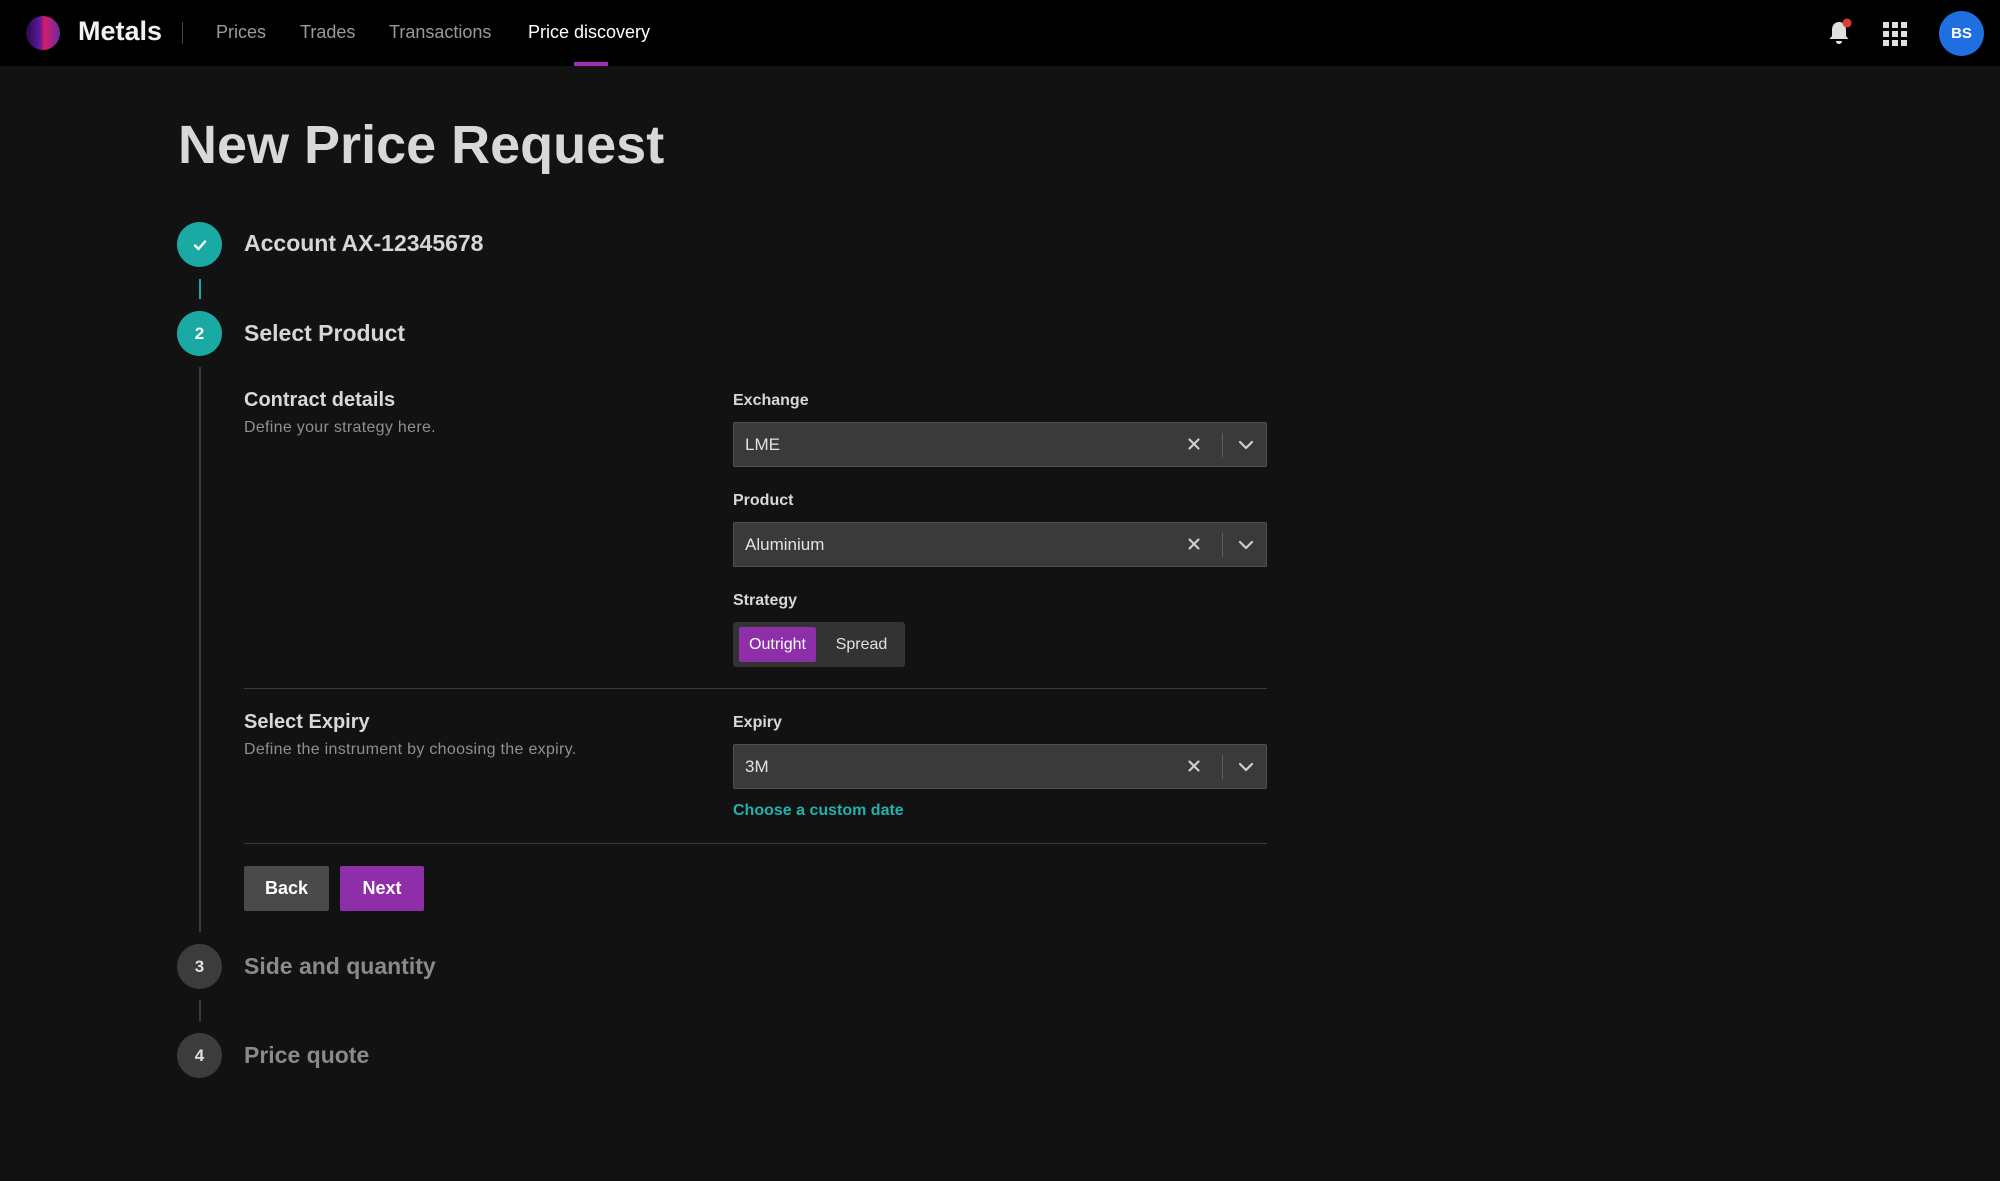 This screenshot has width=2000, height=1181. Describe the element at coordinates (241, 32) in the screenshot. I see `nav-prices: Prices` at that location.